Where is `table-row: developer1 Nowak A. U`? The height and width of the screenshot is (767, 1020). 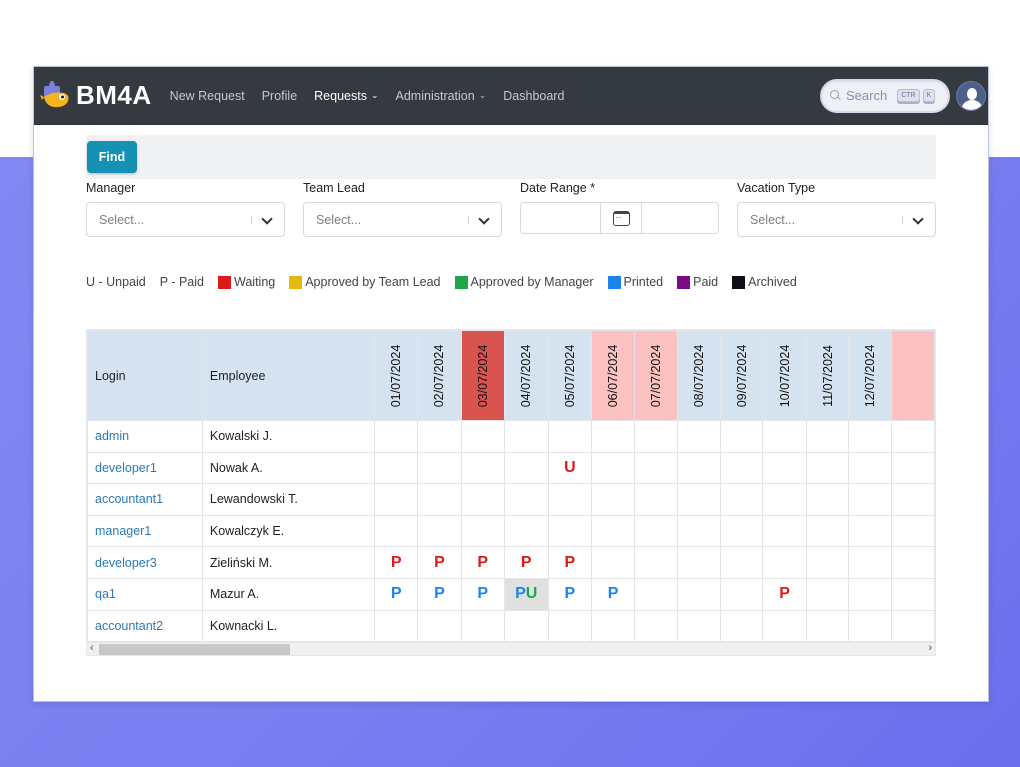
table-row: developer1 Nowak A. U is located at coordinates (511, 468).